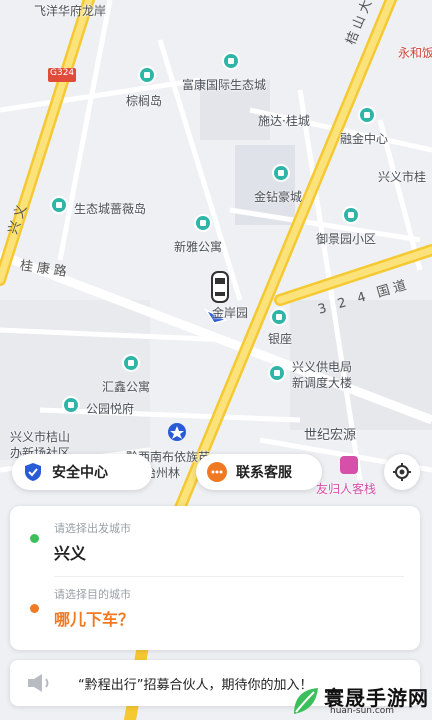  Describe the element at coordinates (278, 197) in the screenshot. I see `map-label-jinzuan: 金钻豪城` at that location.